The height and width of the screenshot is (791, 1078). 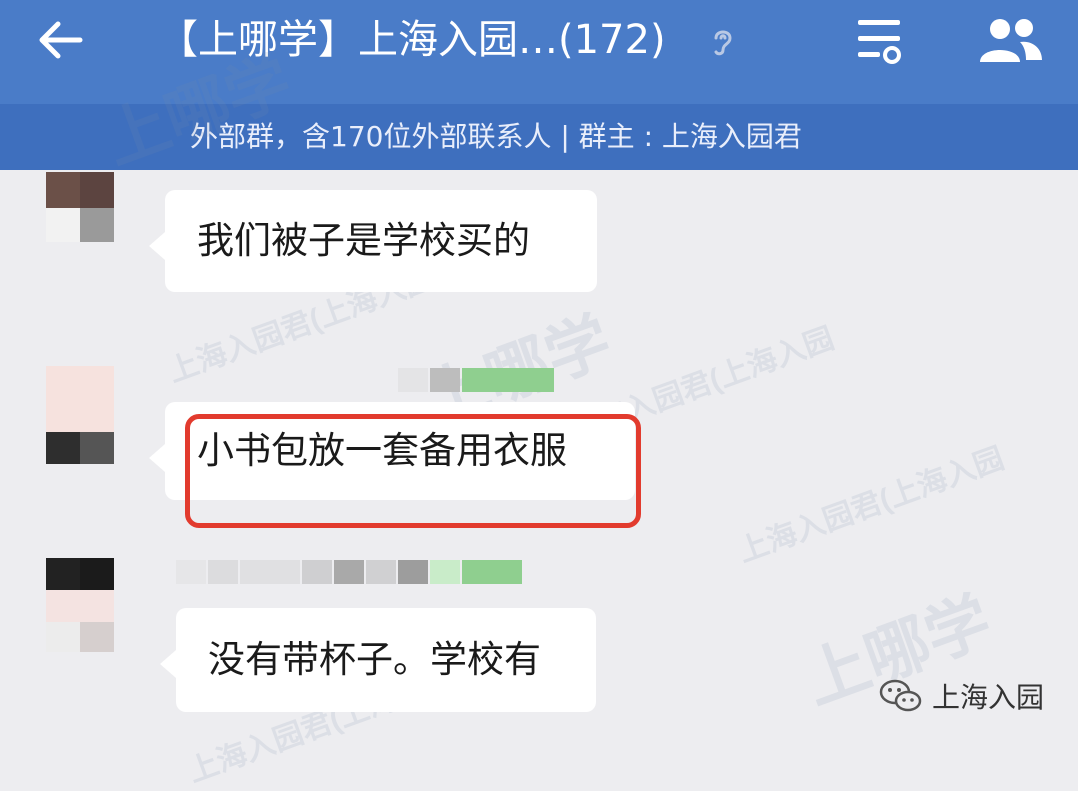 What do you see at coordinates (363, 240) in the screenshot?
I see `message-text: 我们被子是学校买的` at bounding box center [363, 240].